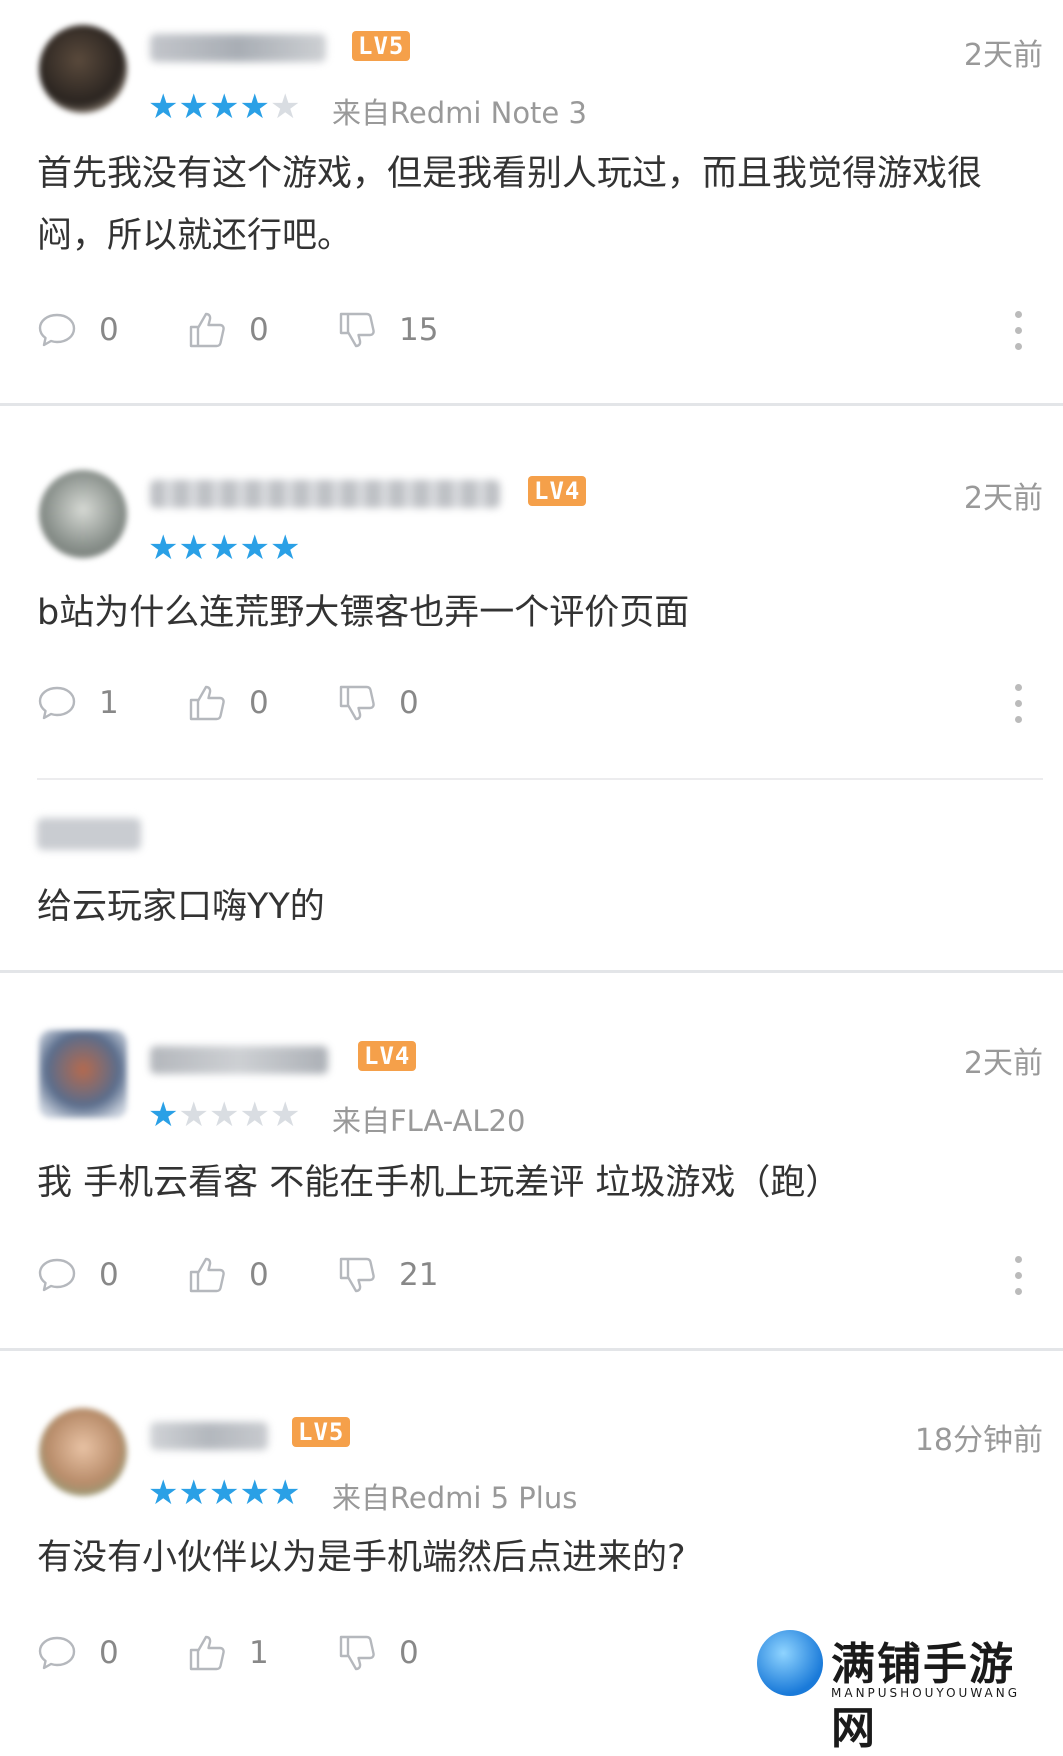 The height and width of the screenshot is (1756, 1063). Describe the element at coordinates (530, 205) in the screenshot. I see `review-content: 首先我没有这个游戏，但是我看别人玩过，而且我觉得游戏很闷，所以就还行吧。` at that location.